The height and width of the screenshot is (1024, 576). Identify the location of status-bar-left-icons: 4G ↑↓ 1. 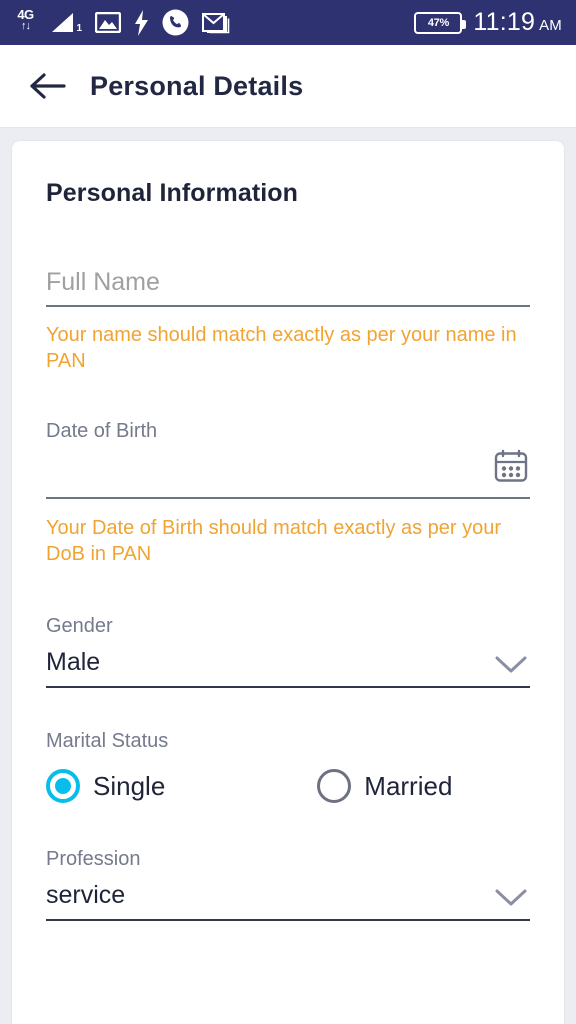
(121, 21).